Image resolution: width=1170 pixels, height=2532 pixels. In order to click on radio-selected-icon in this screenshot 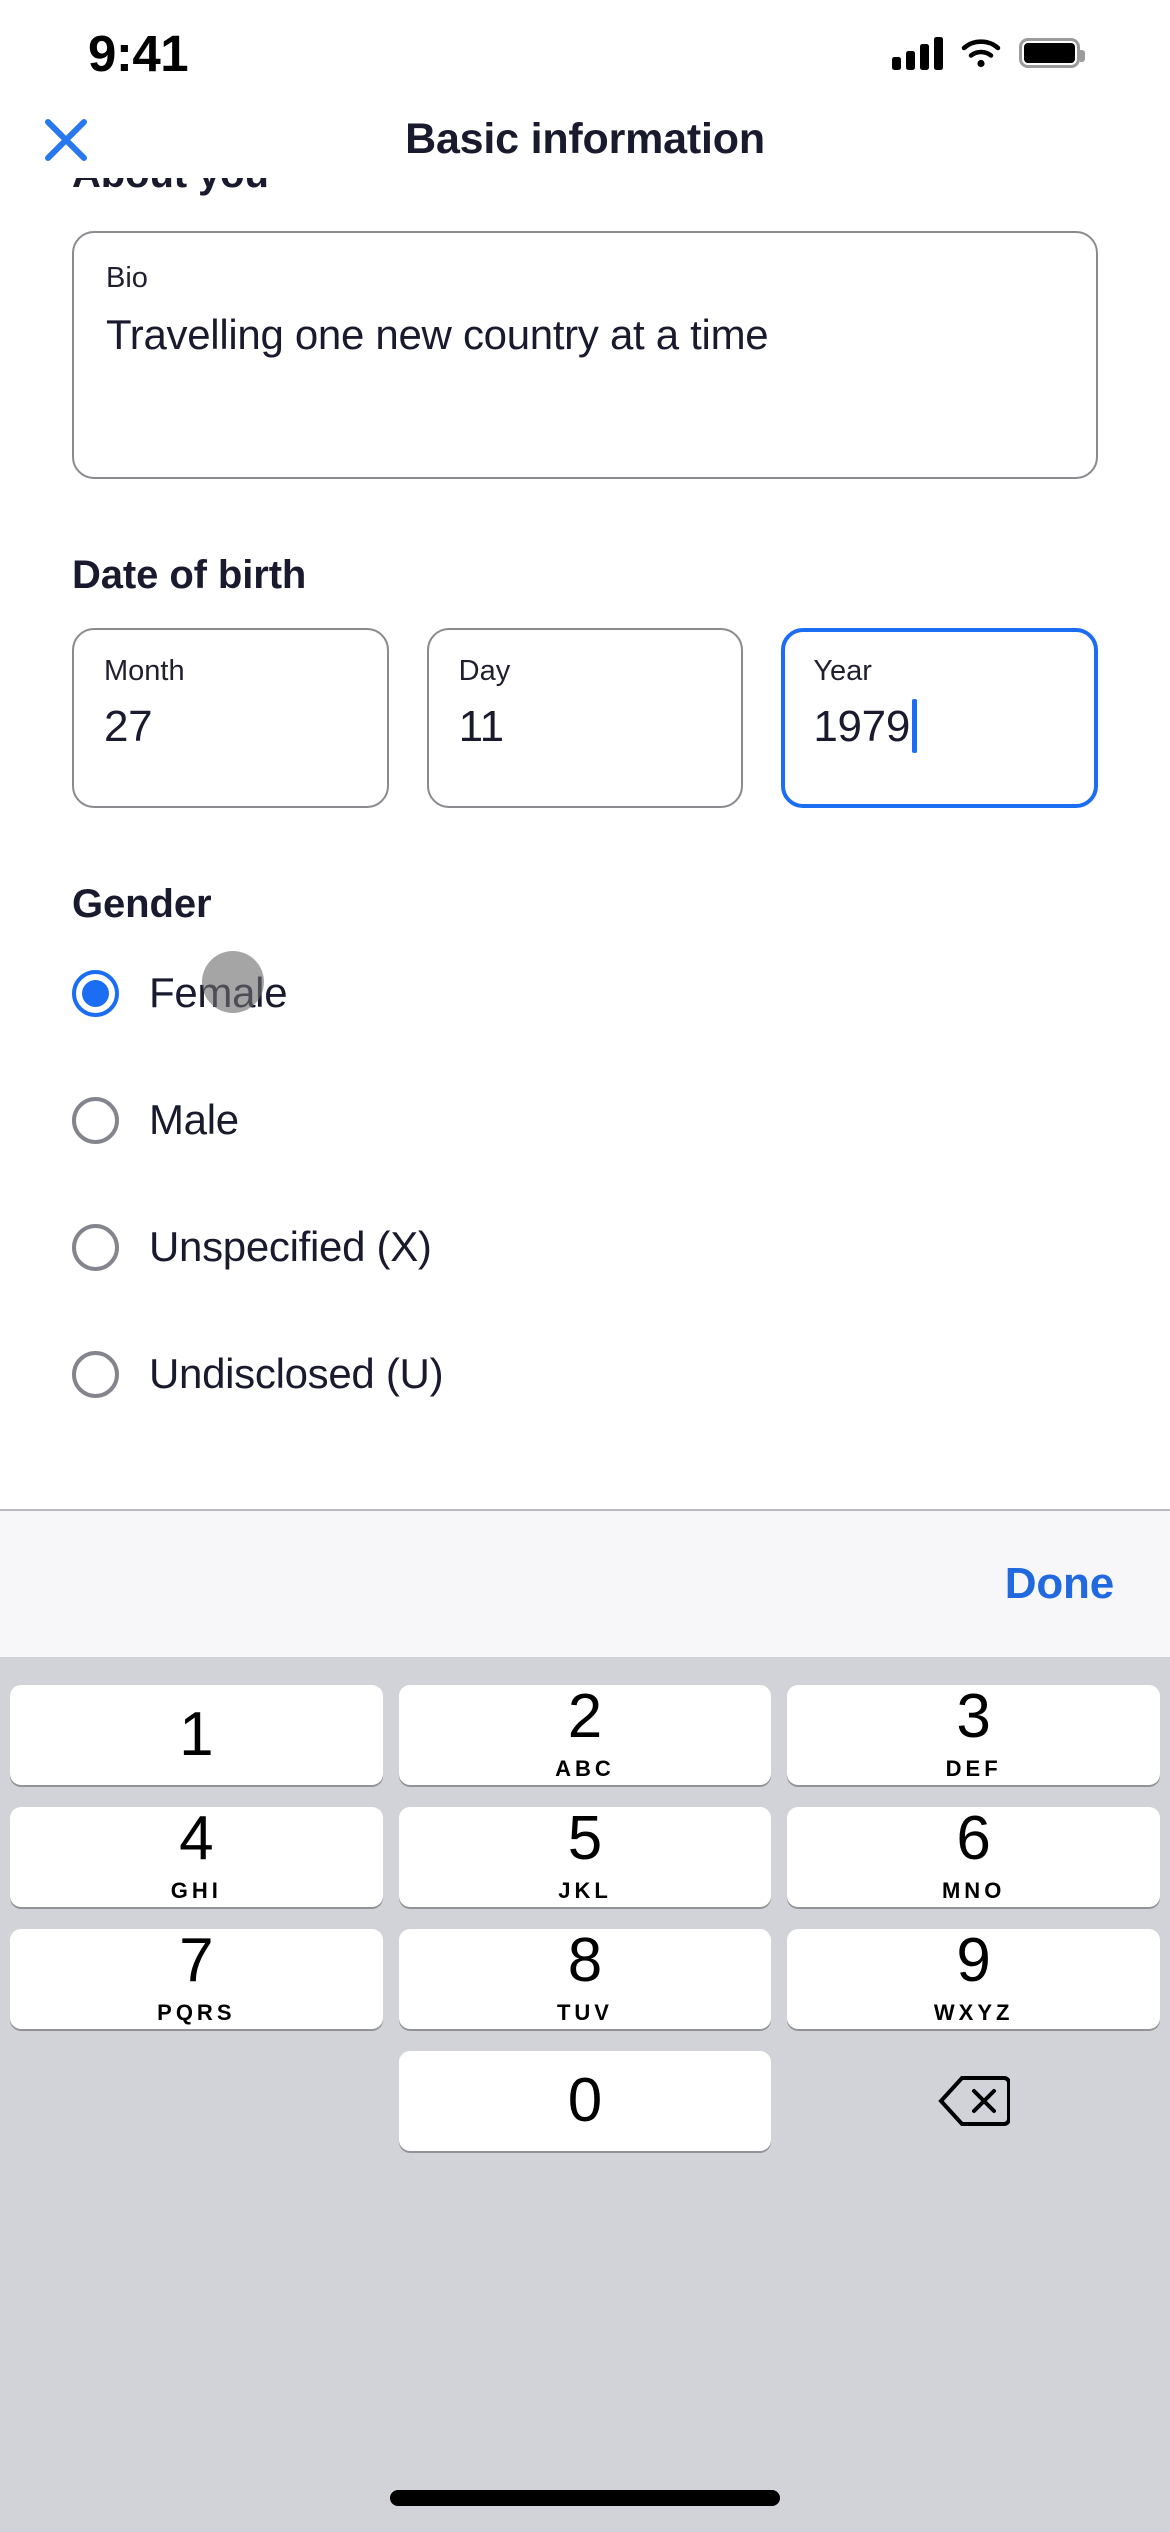, I will do `click(95, 993)`.